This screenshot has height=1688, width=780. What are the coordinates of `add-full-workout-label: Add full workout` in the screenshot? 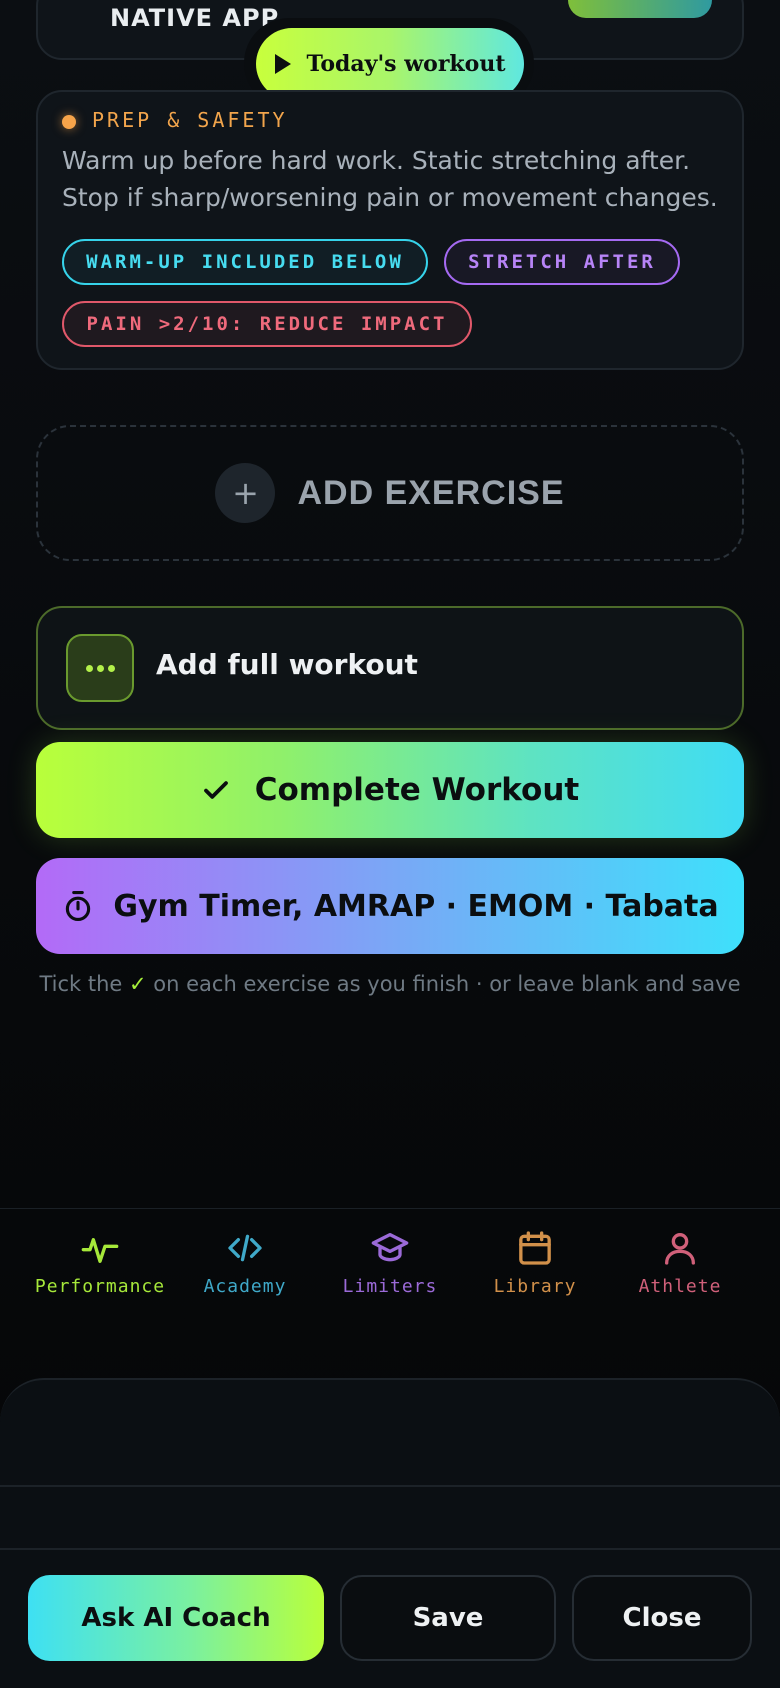 It's located at (287, 664).